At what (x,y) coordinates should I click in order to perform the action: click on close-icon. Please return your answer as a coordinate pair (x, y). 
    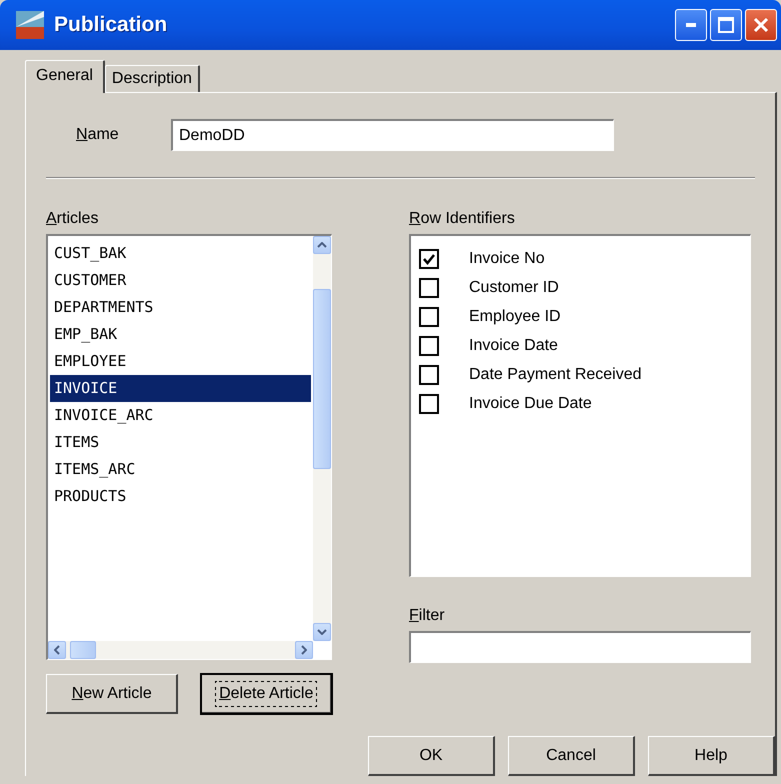
    Looking at the image, I should click on (761, 25).